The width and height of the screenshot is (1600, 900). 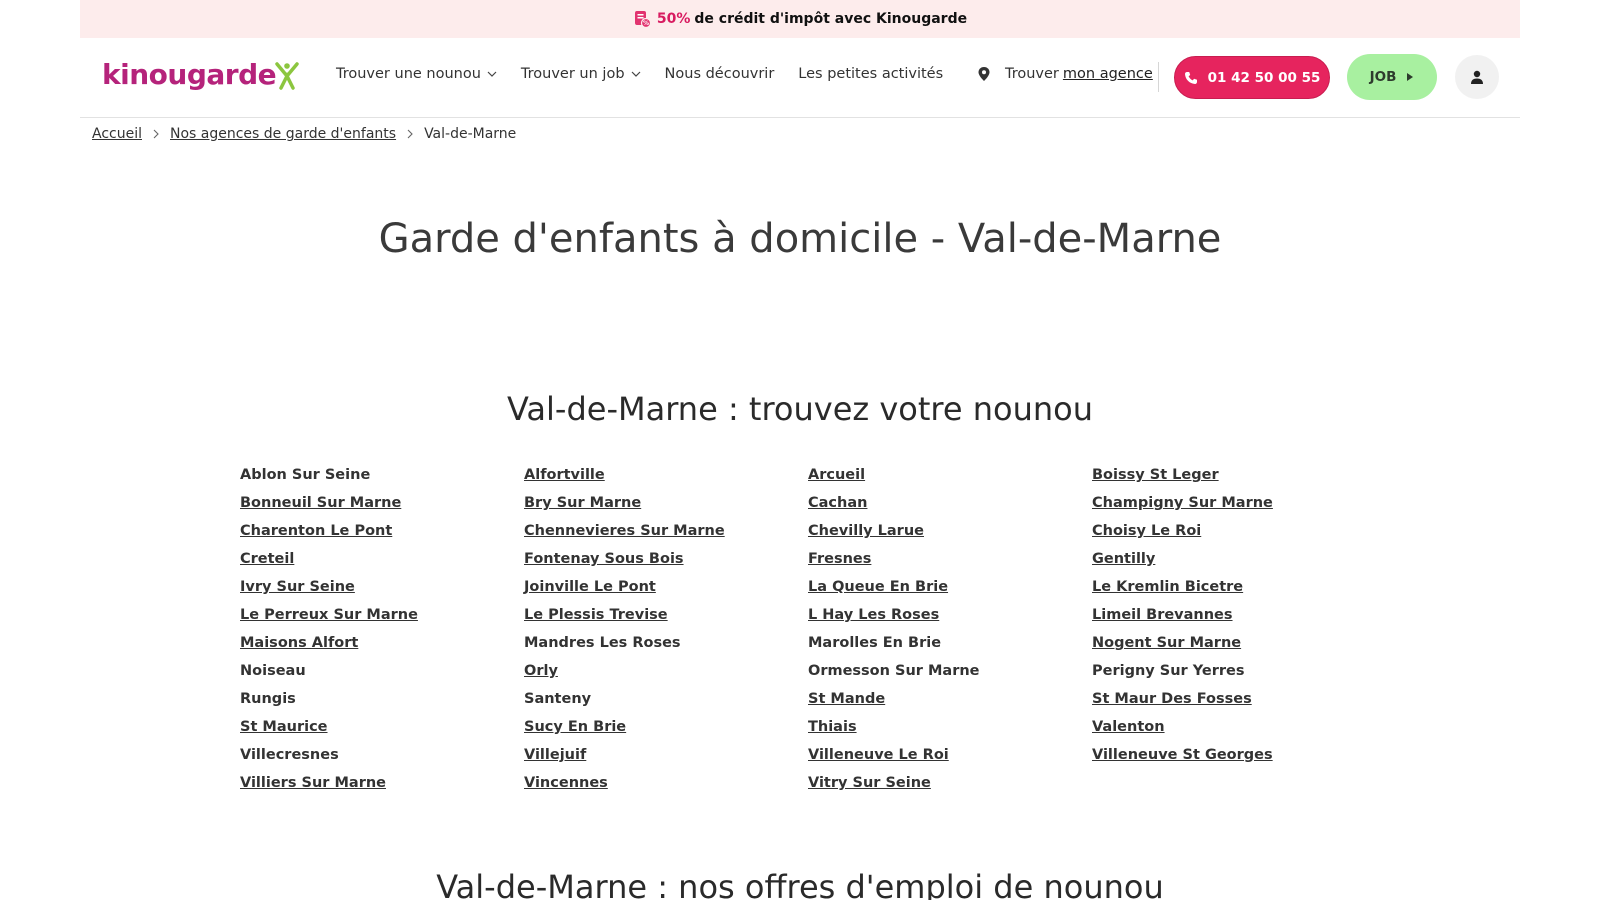 What do you see at coordinates (408, 74) in the screenshot?
I see `nav-label: Trouver une nounou` at bounding box center [408, 74].